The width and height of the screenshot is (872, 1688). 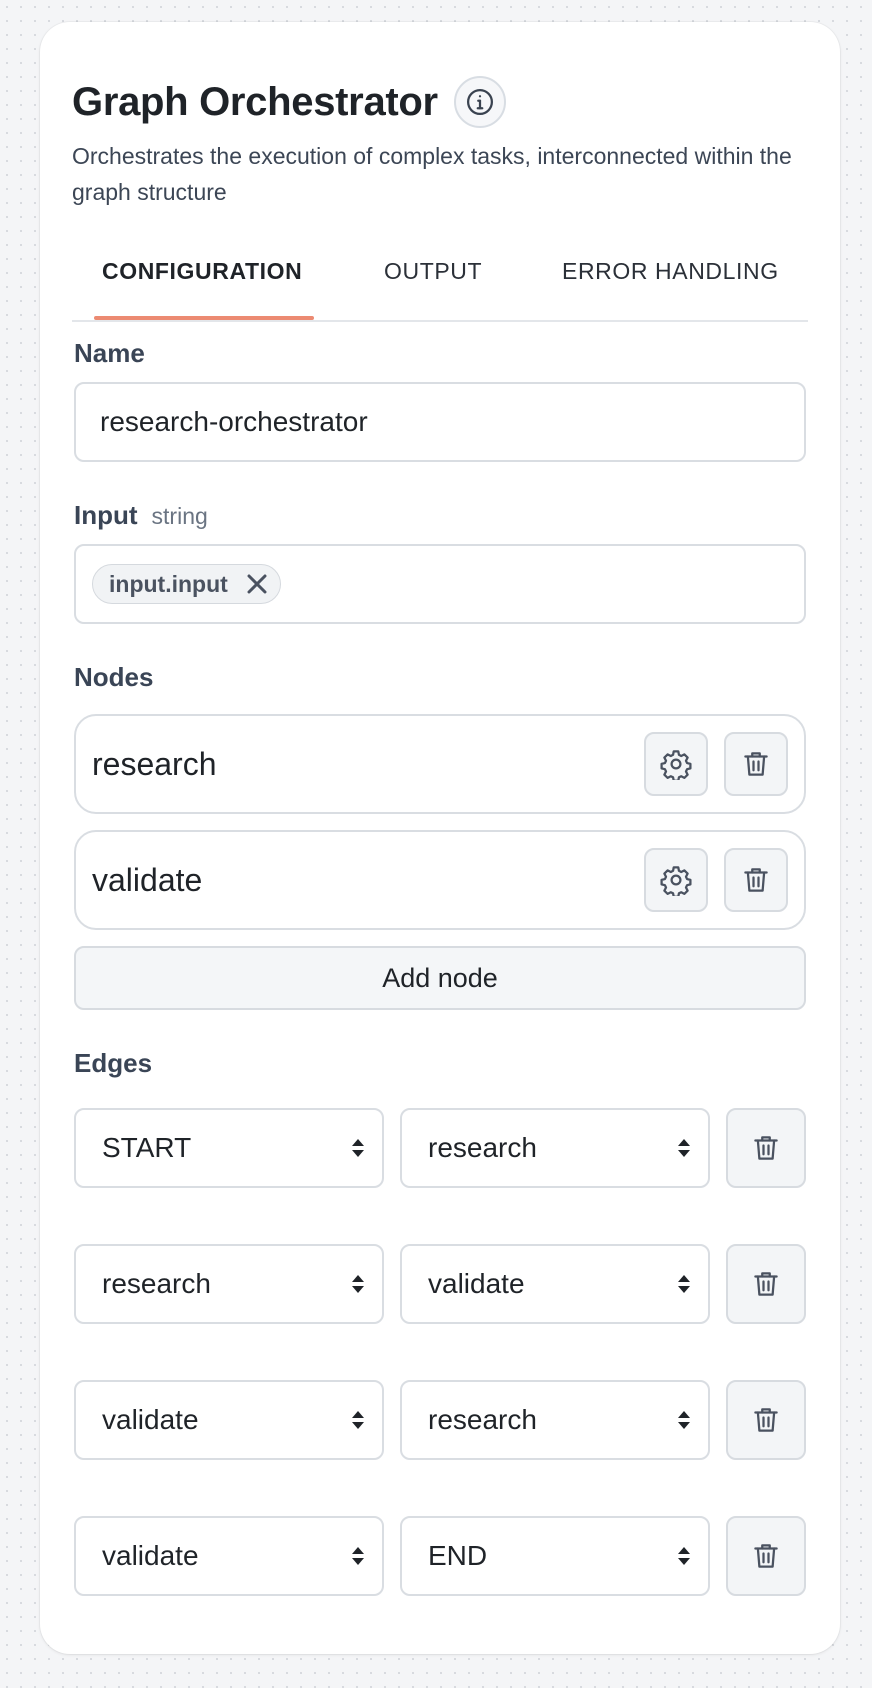 I want to click on edge-to-select: END, so click(x=555, y=1556).